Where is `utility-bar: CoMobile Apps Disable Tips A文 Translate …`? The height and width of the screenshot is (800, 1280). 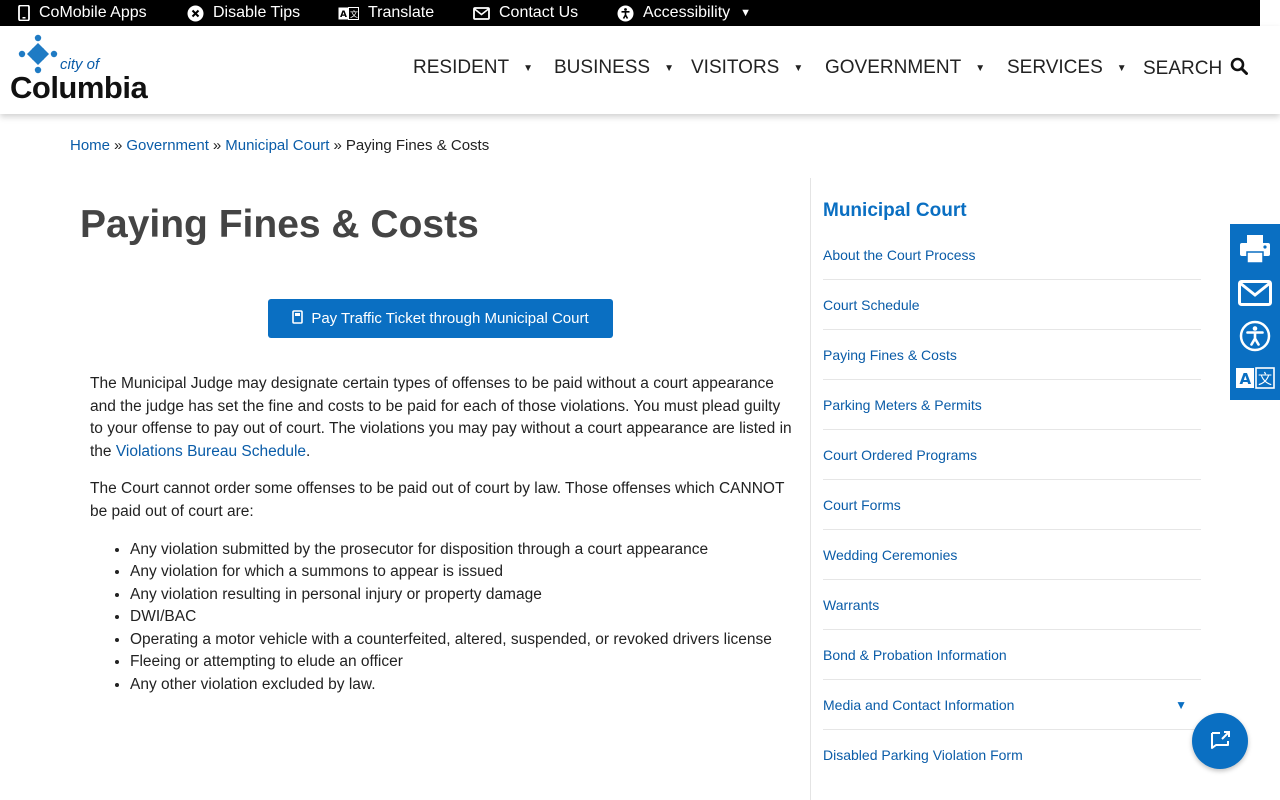 utility-bar: CoMobile Apps Disable Tips A文 Translate … is located at coordinates (630, 13).